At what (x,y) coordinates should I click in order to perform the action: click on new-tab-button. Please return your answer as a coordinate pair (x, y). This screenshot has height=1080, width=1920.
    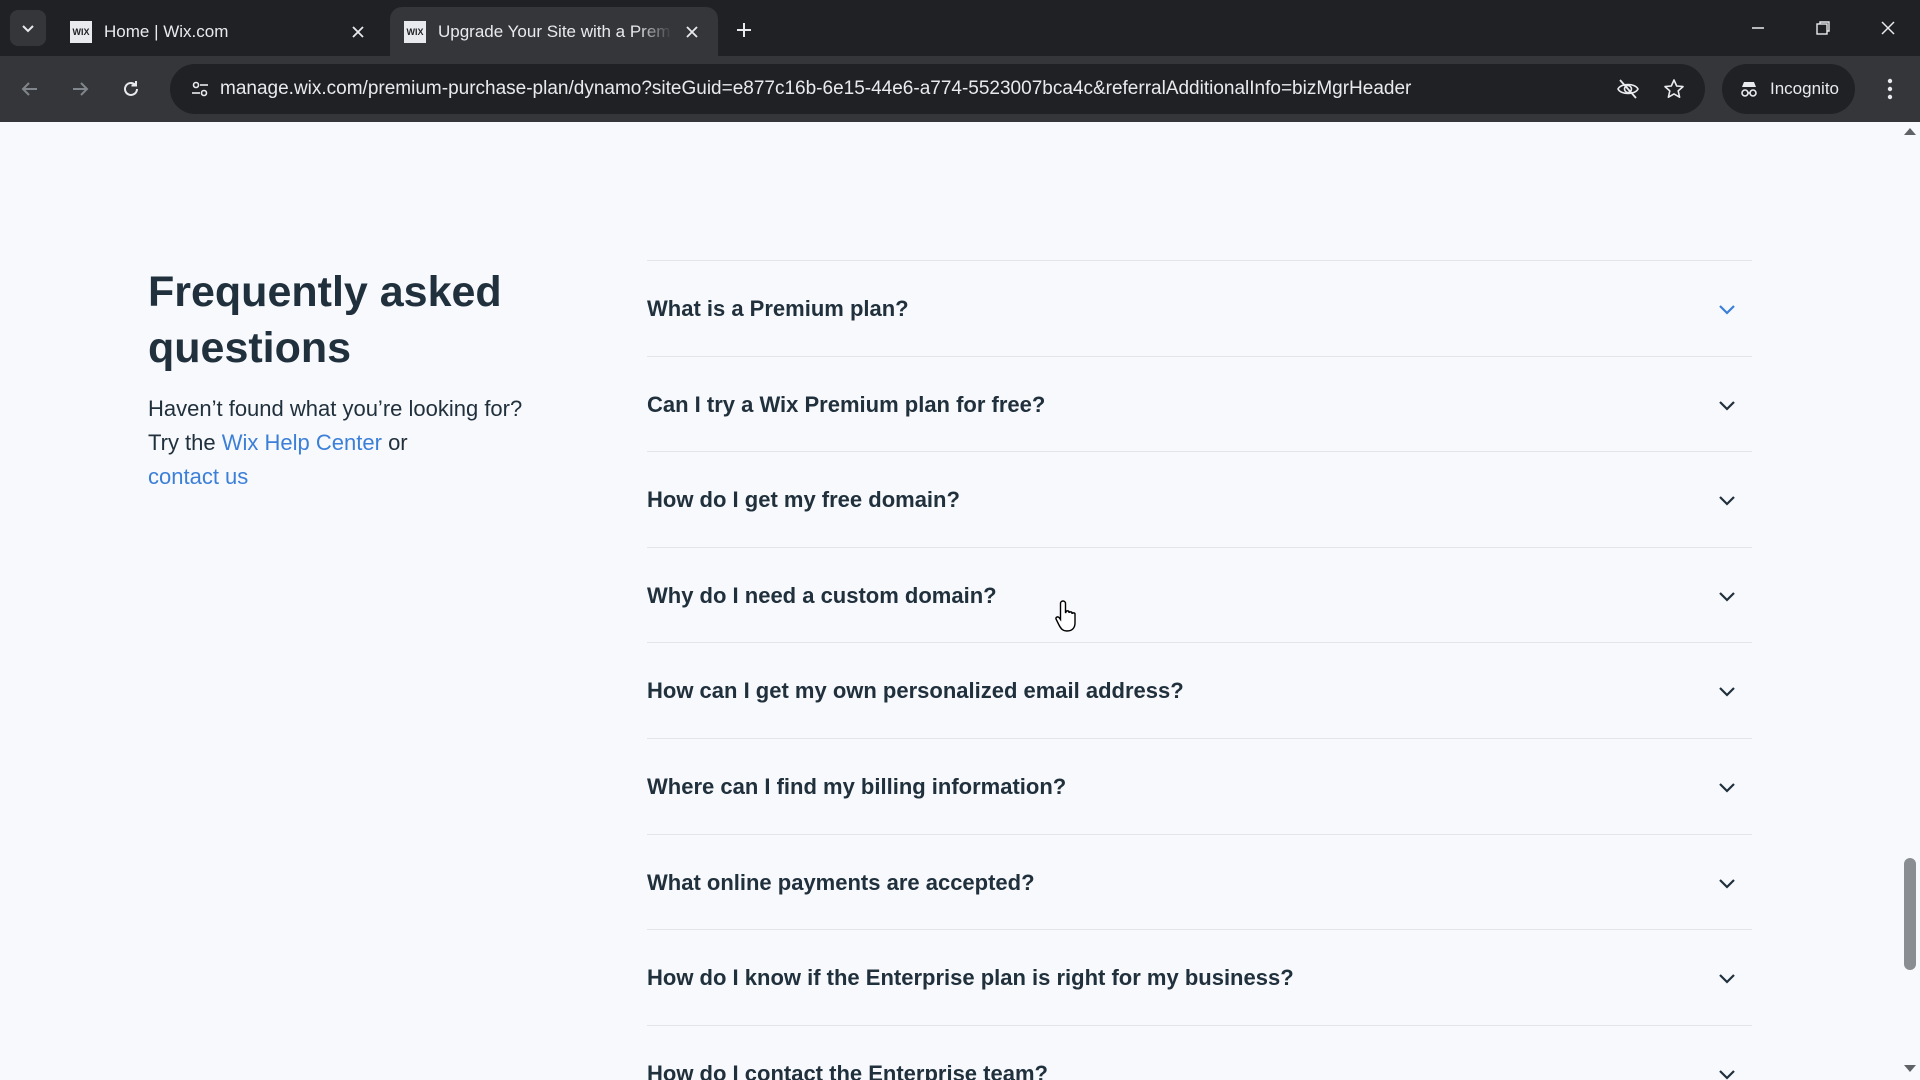
    Looking at the image, I should click on (744, 30).